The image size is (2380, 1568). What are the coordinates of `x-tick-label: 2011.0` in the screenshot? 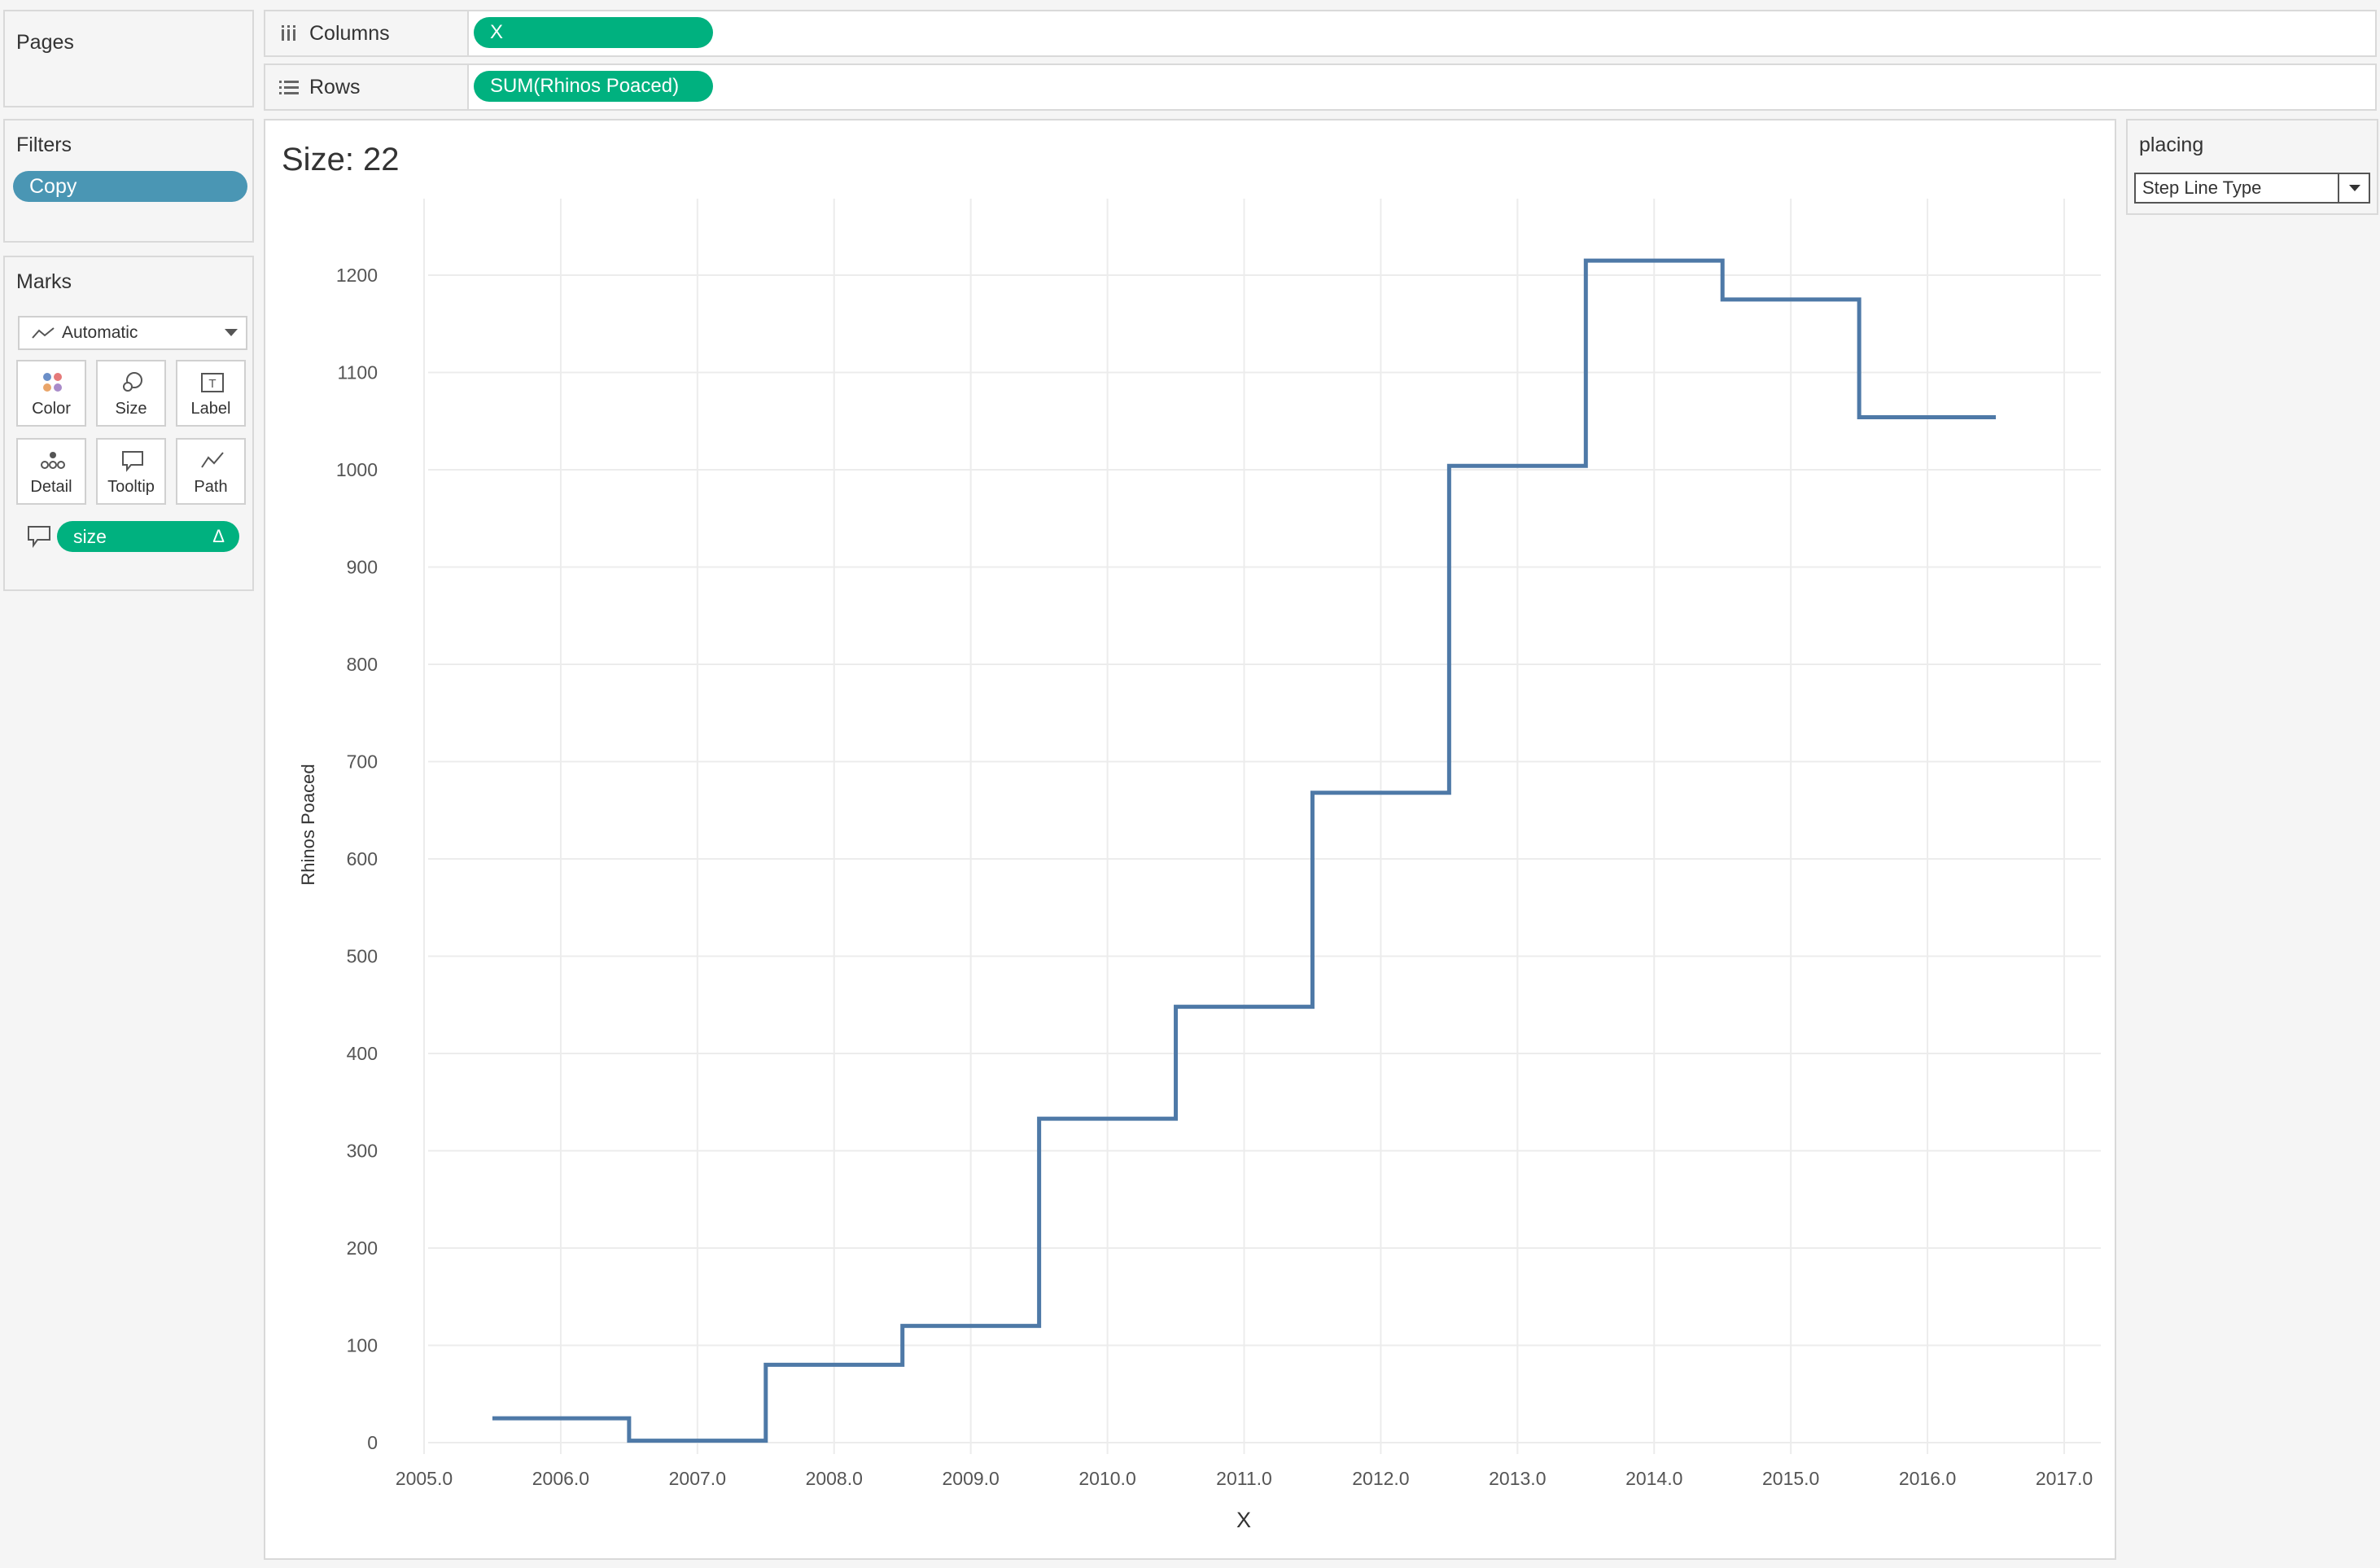 It's located at (1244, 1479).